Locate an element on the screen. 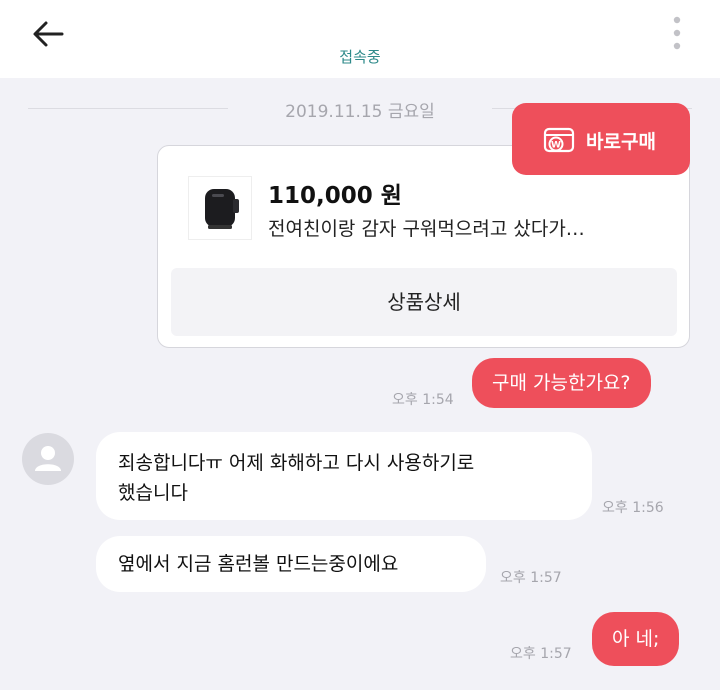 The height and width of the screenshot is (690, 720). message-time: 오후 1:56 is located at coordinates (633, 508).